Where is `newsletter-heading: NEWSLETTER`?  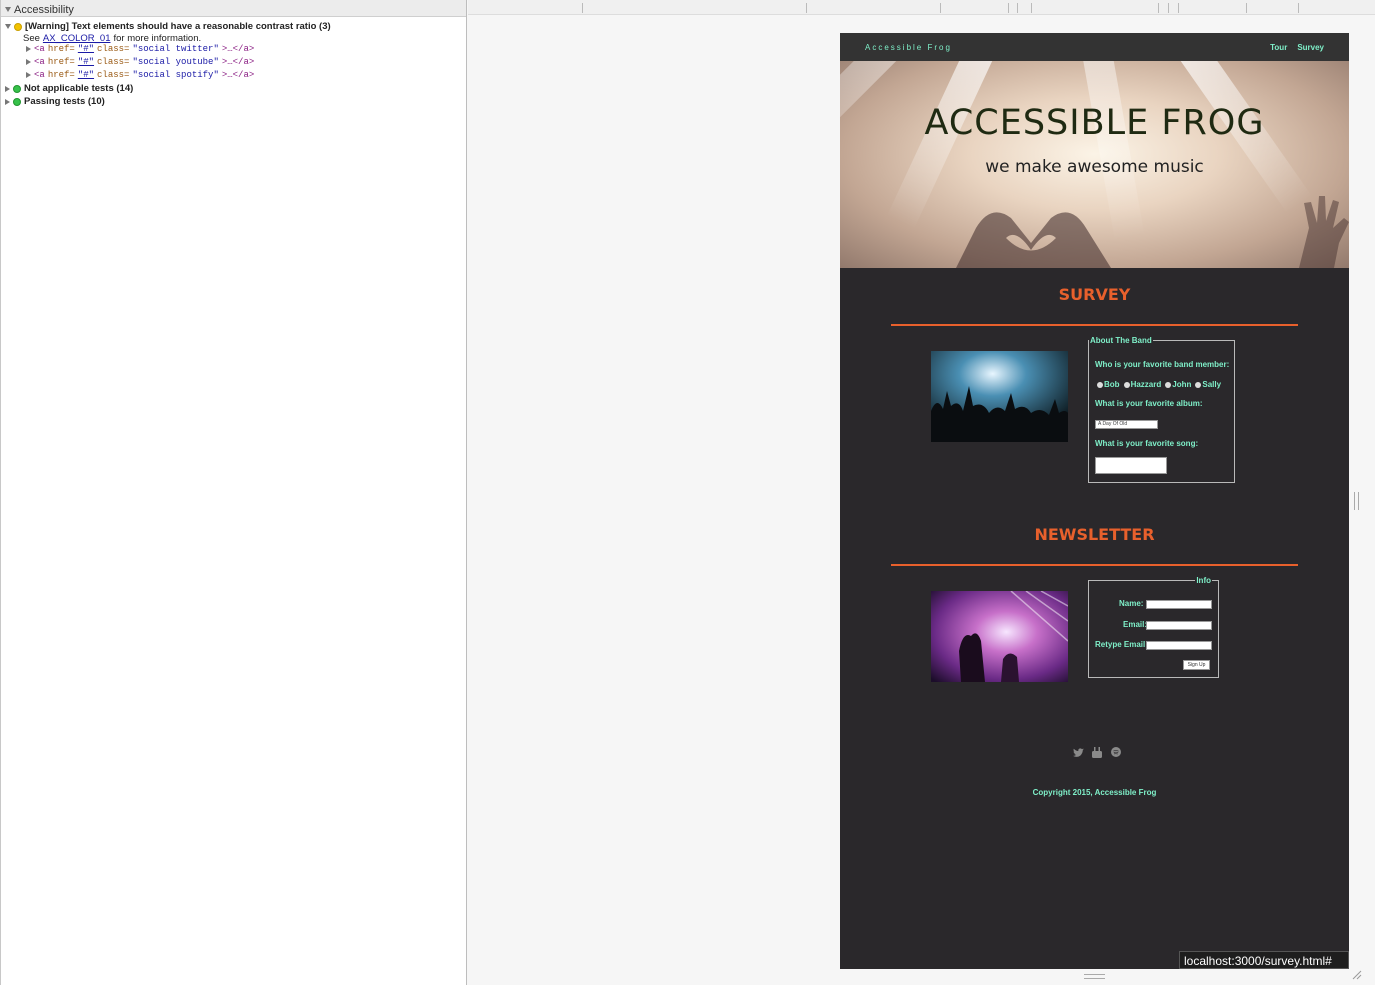 newsletter-heading: NEWSLETTER is located at coordinates (1094, 534).